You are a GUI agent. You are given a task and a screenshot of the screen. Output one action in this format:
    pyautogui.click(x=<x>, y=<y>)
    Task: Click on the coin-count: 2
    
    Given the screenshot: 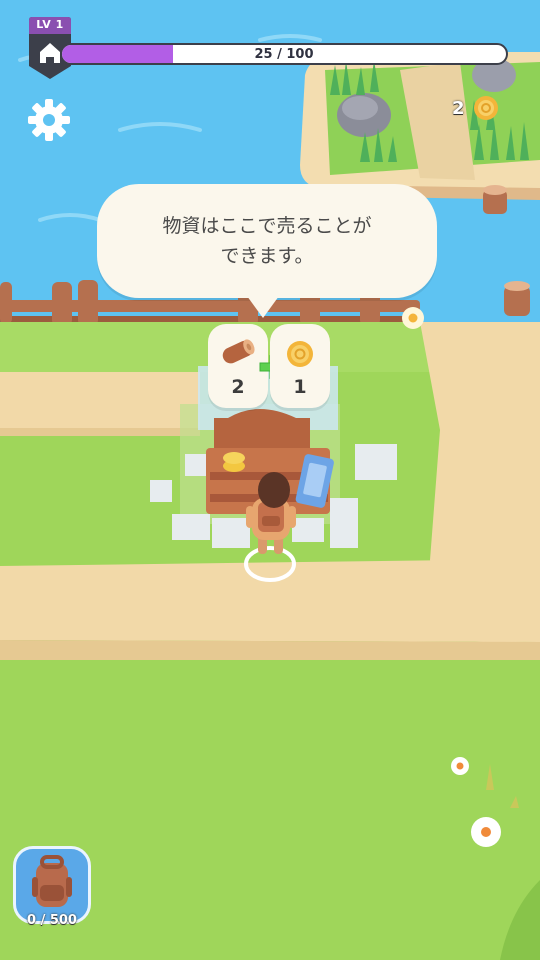 What is the action you would take?
    pyautogui.click(x=458, y=108)
    